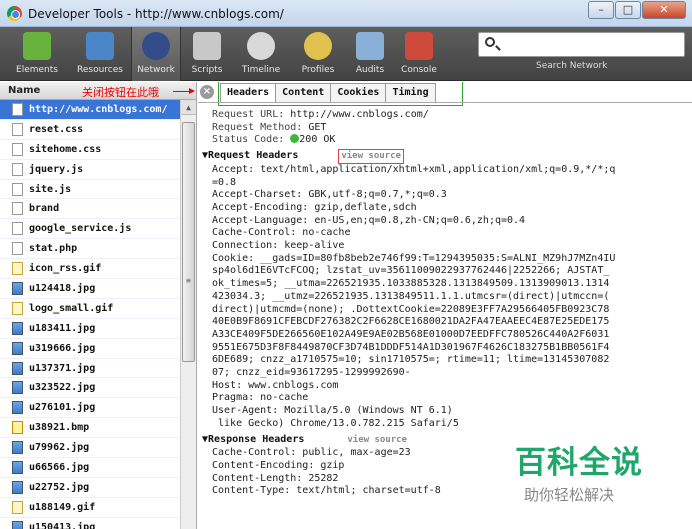 The height and width of the screenshot is (529, 692). Describe the element at coordinates (156, 46) in the screenshot. I see `network-icon` at that location.